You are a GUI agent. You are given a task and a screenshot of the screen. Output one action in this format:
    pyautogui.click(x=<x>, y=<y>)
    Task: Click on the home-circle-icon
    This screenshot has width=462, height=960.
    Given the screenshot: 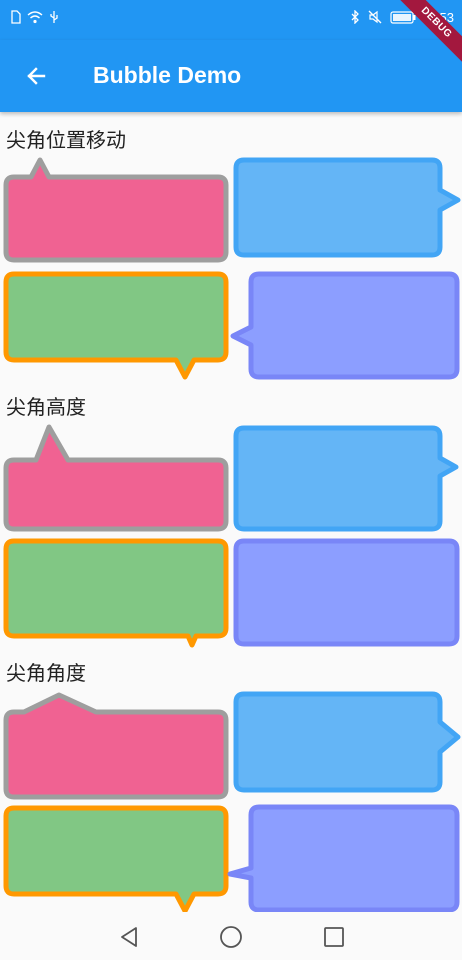 What is the action you would take?
    pyautogui.click(x=231, y=937)
    